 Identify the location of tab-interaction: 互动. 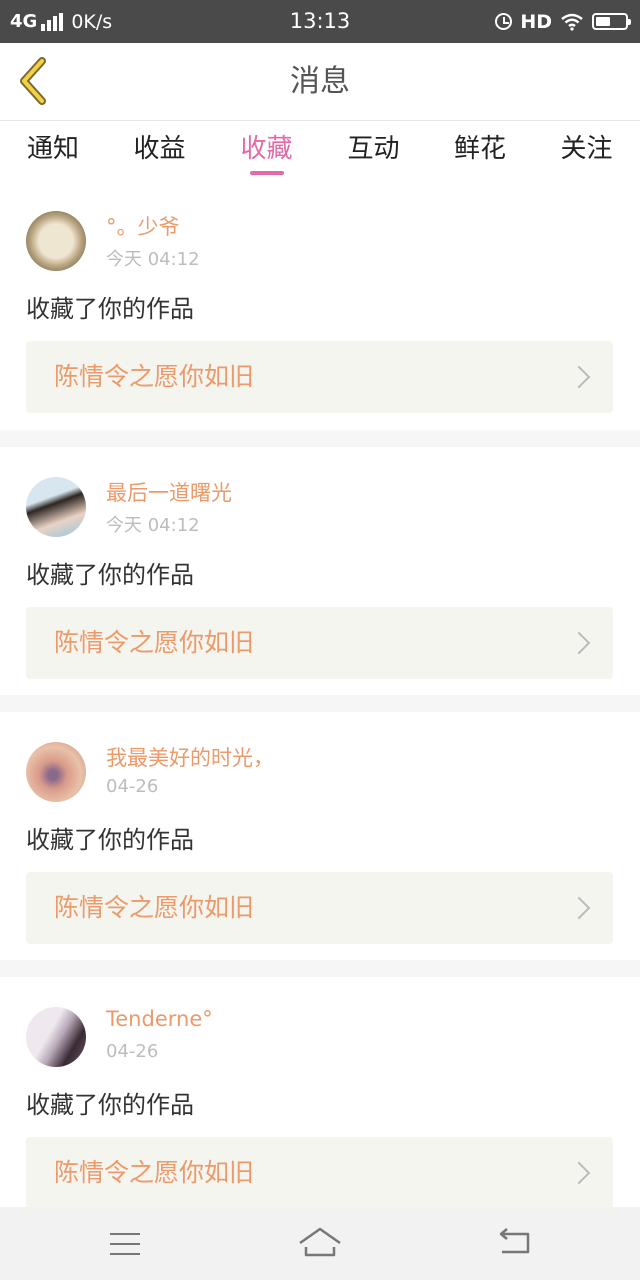
(373, 151).